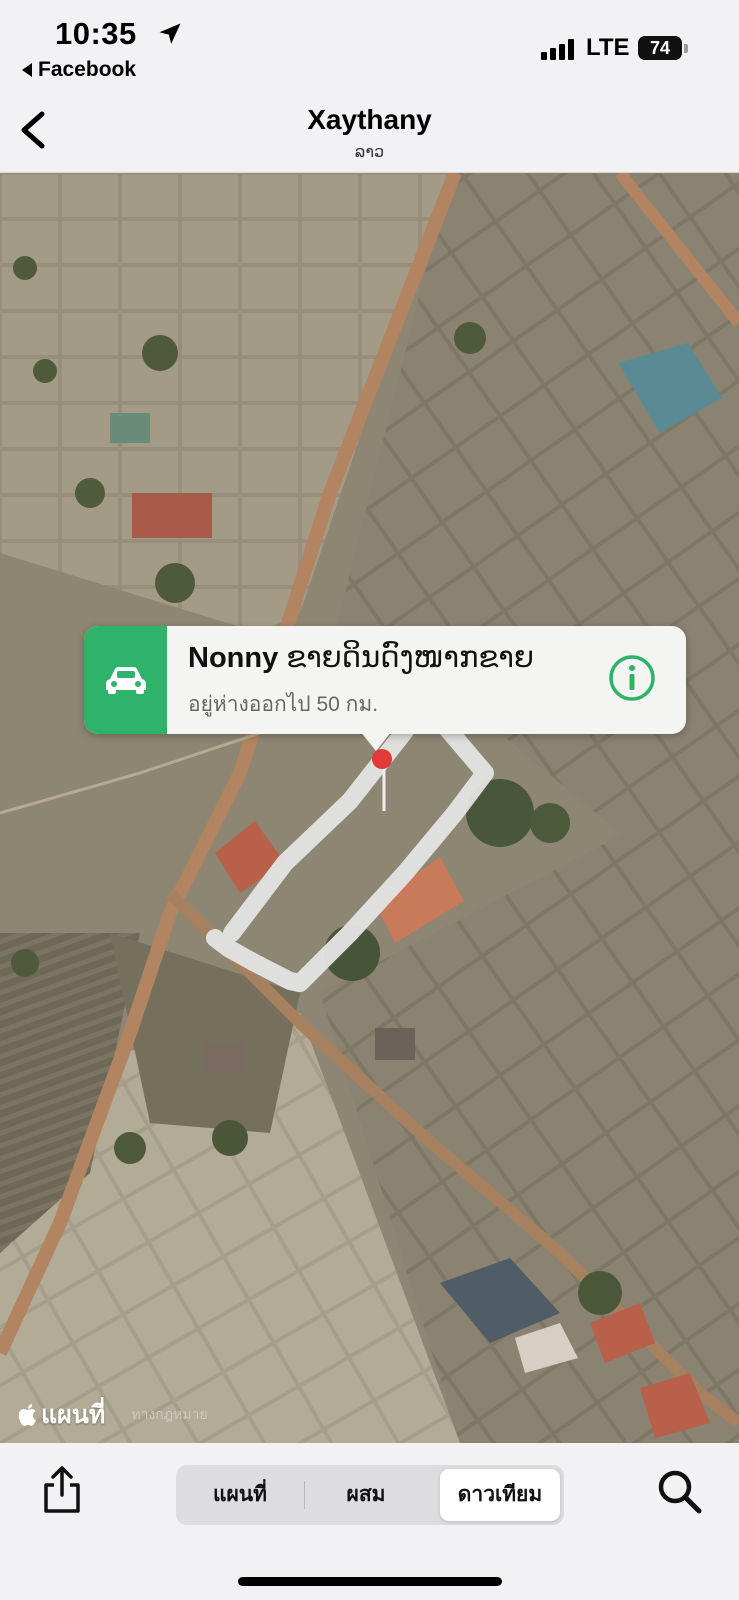 The image size is (739, 1600). I want to click on search-icon, so click(680, 1492).